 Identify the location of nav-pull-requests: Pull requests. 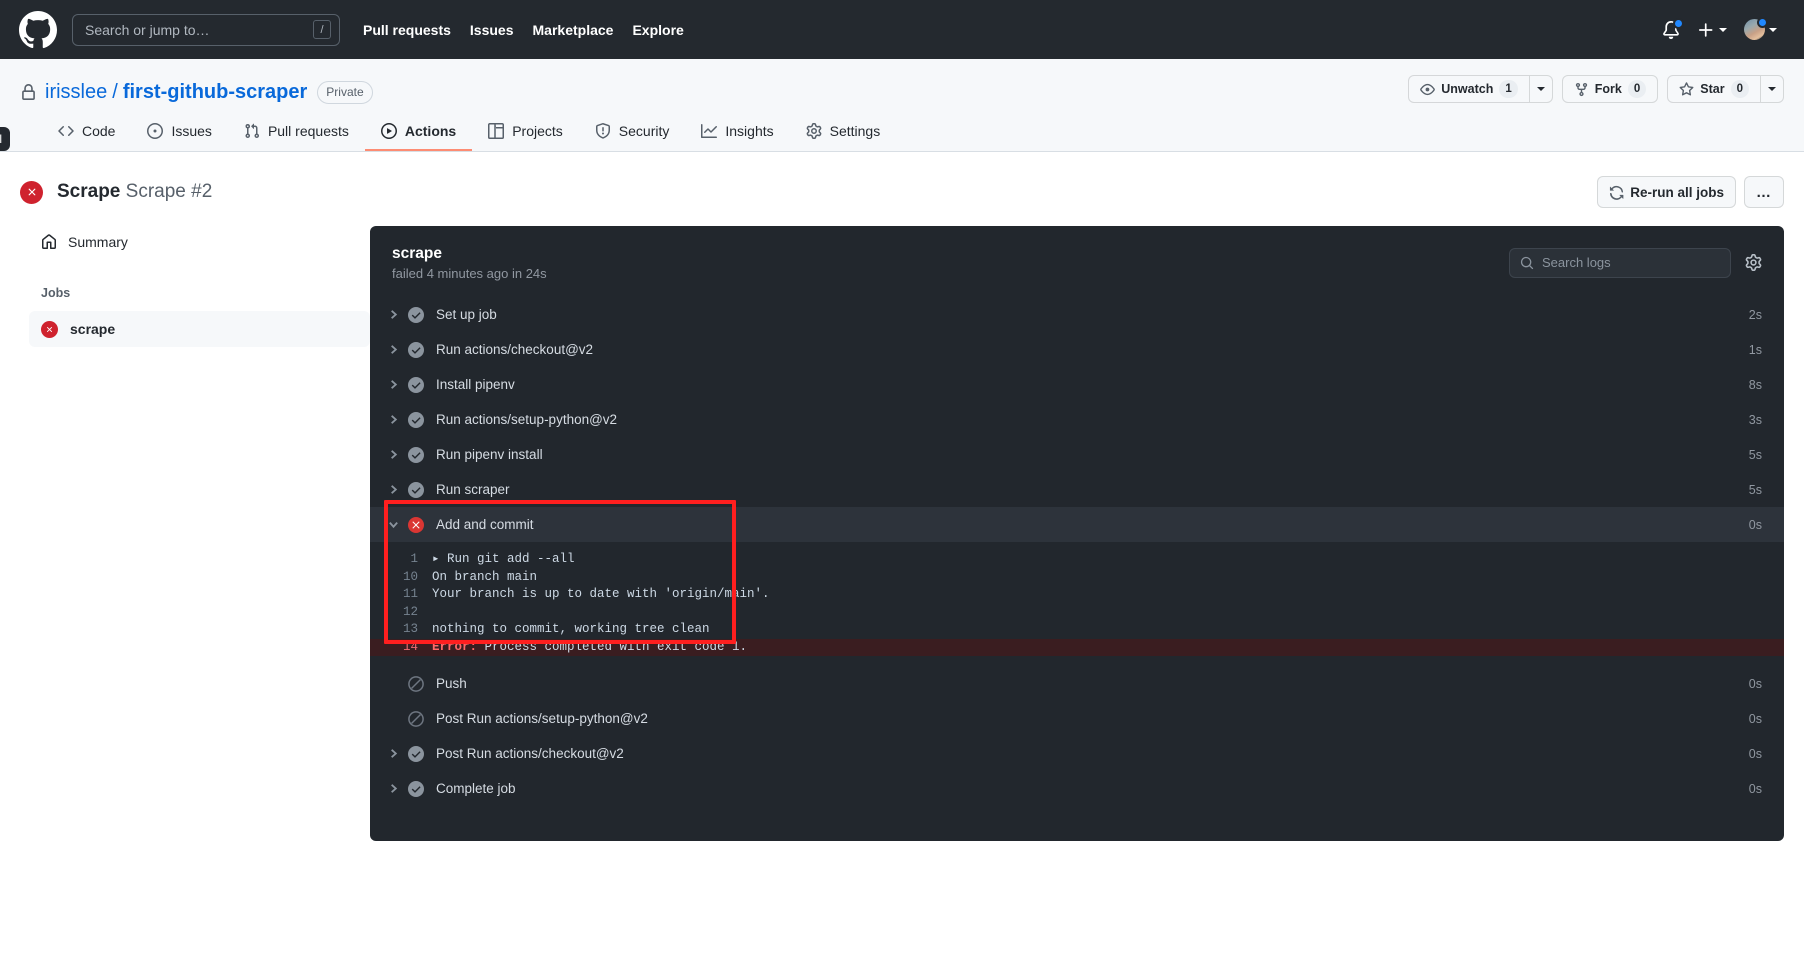
(407, 30).